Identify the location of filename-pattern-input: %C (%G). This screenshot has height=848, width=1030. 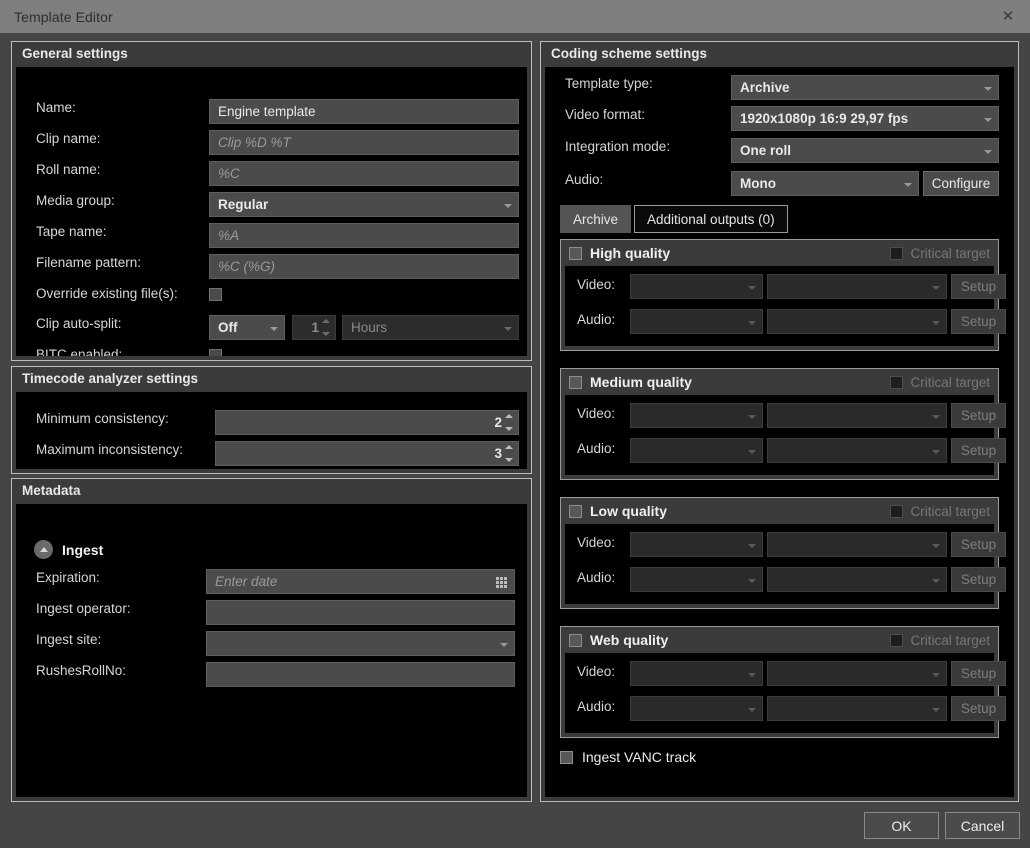
(364, 266).